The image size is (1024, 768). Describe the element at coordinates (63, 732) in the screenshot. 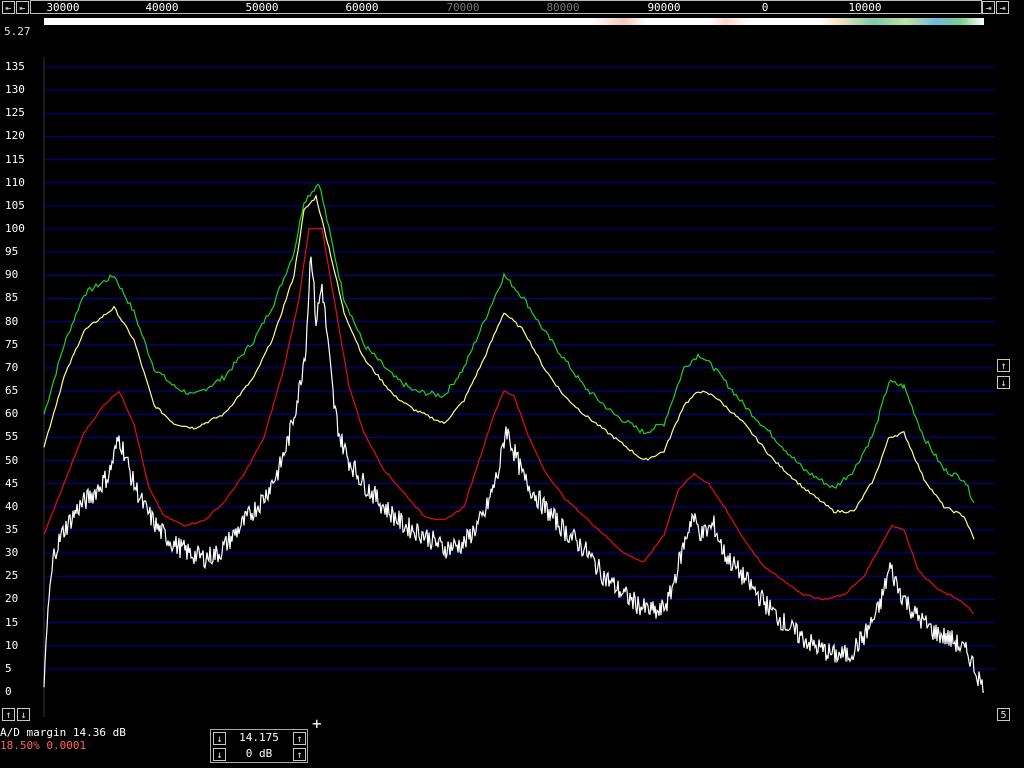

I see `ad-margin-text: A/D margin 14.36 dB` at that location.